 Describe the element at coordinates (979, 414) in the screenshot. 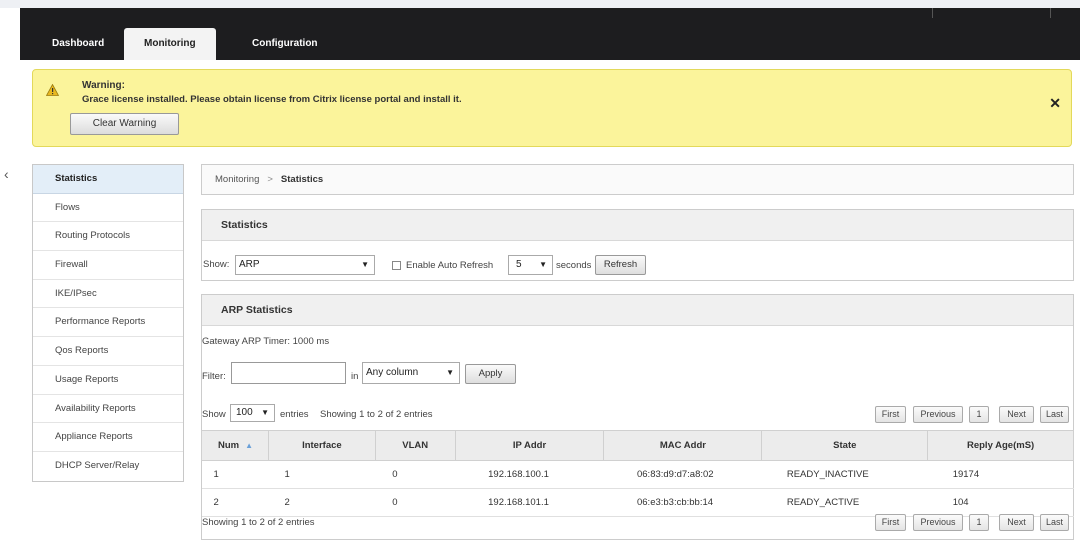

I see `page-1-button: 1` at that location.